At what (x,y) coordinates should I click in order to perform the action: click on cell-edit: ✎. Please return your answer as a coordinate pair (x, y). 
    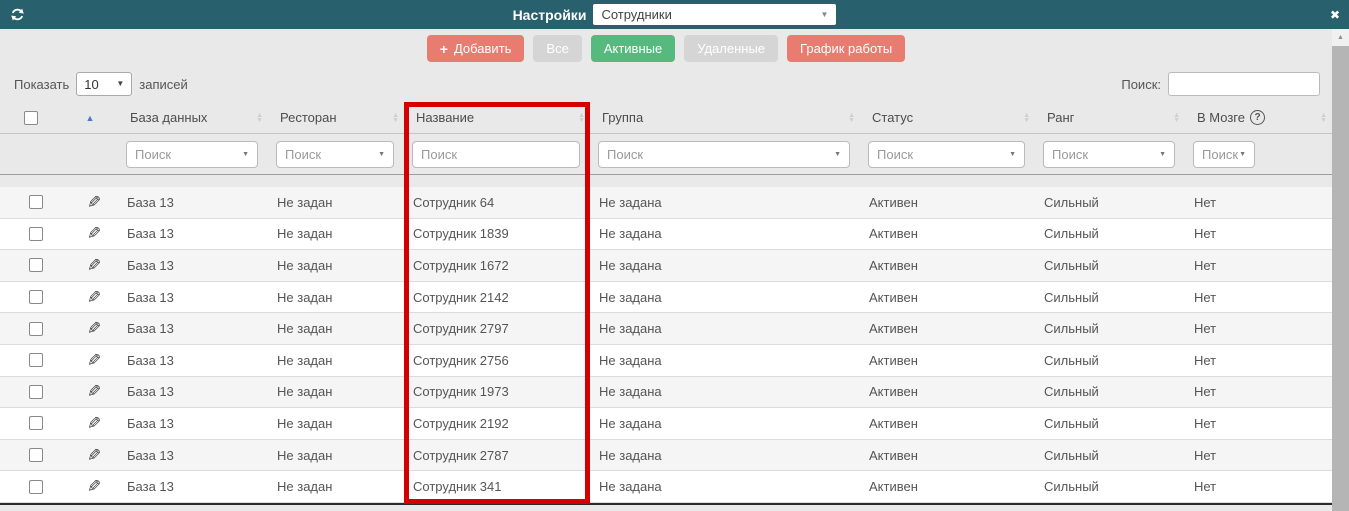
    Looking at the image, I should click on (90, 360).